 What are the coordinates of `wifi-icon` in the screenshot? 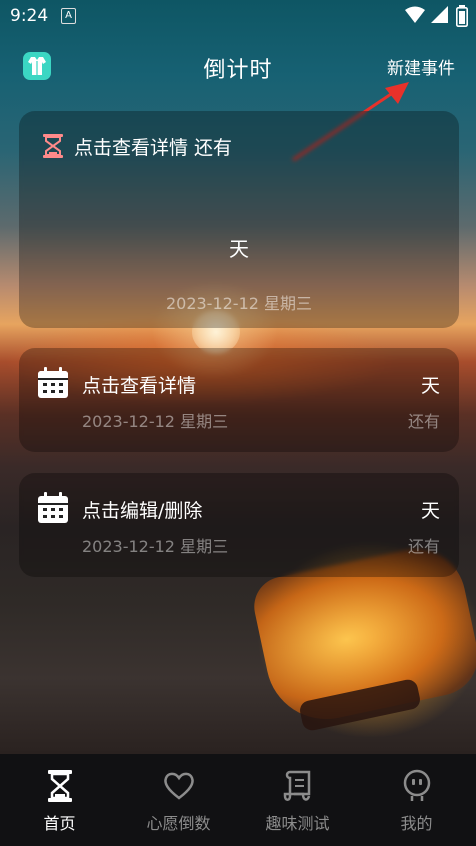 It's located at (415, 14).